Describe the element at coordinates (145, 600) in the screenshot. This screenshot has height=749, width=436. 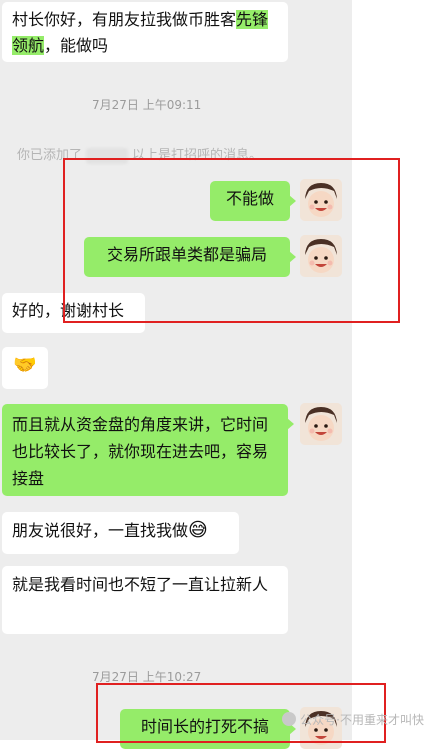
I see `message-bubble-incoming: 就是我看时间也不短了一直让拉新人` at that location.